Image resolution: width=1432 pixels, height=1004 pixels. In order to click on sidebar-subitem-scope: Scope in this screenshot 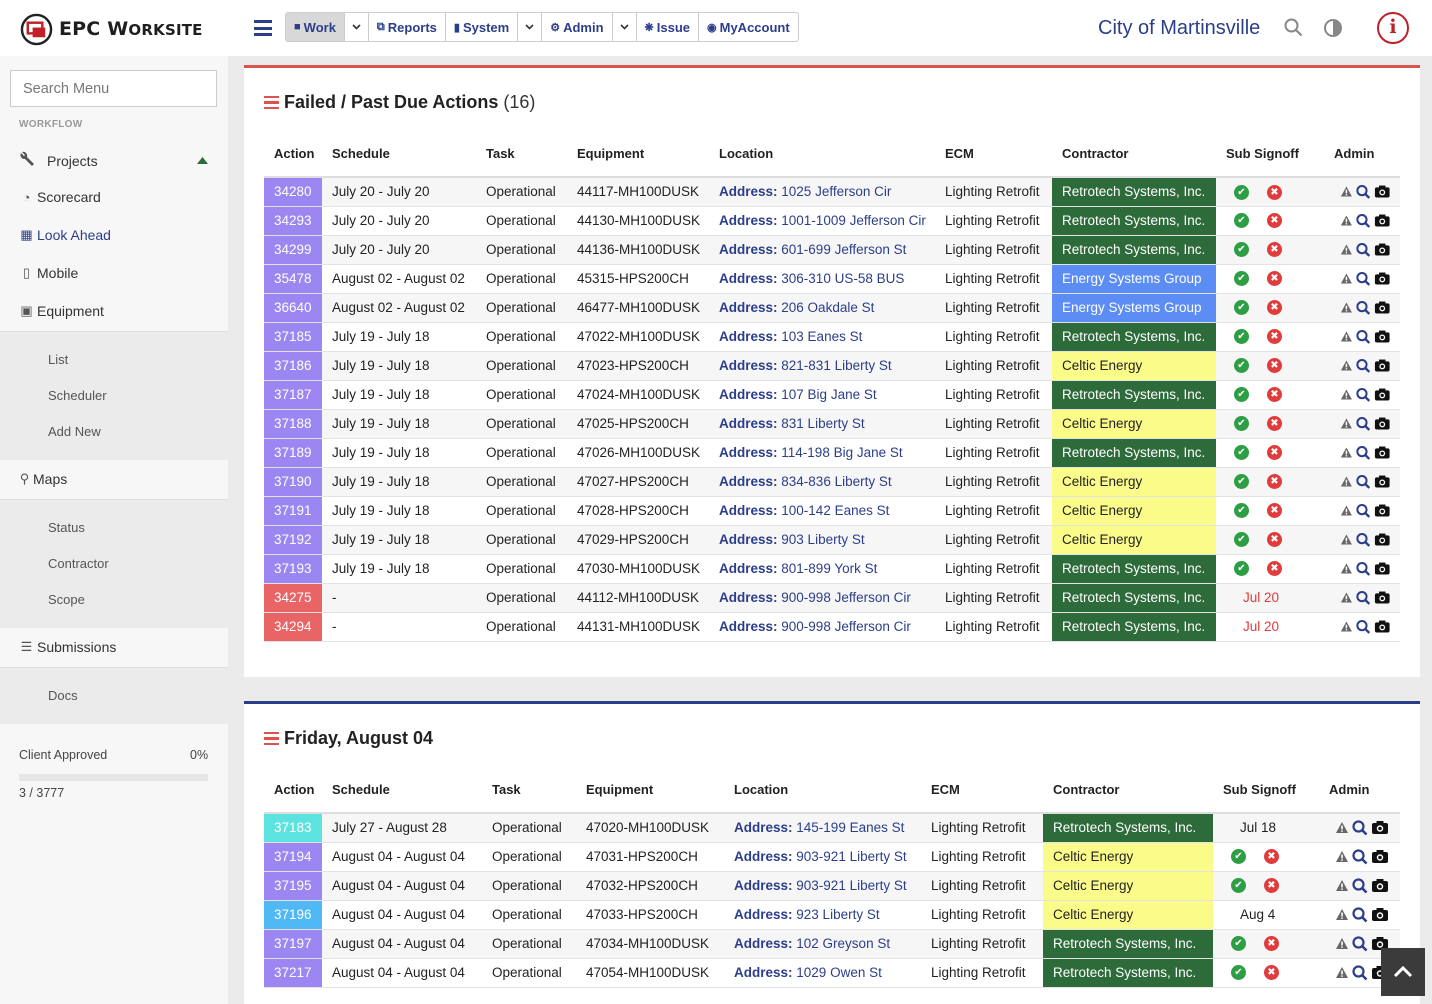, I will do `click(66, 599)`.